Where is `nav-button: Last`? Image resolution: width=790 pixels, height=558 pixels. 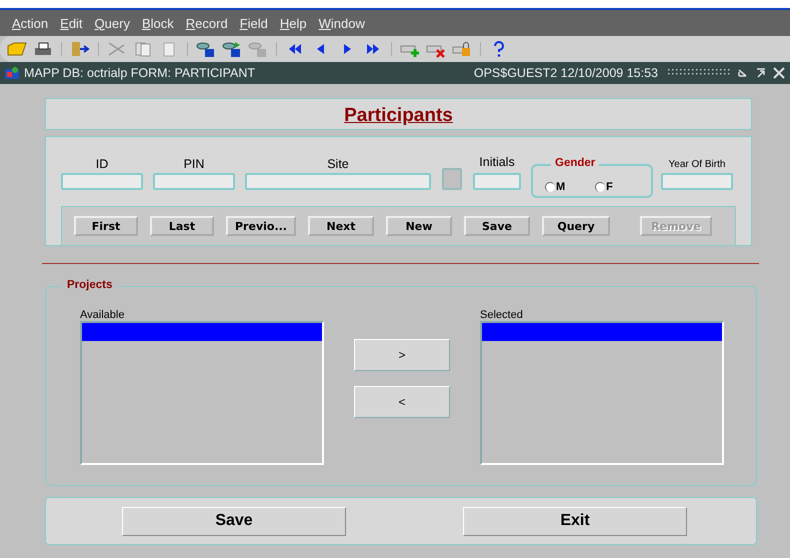
nav-button: Last is located at coordinates (182, 226).